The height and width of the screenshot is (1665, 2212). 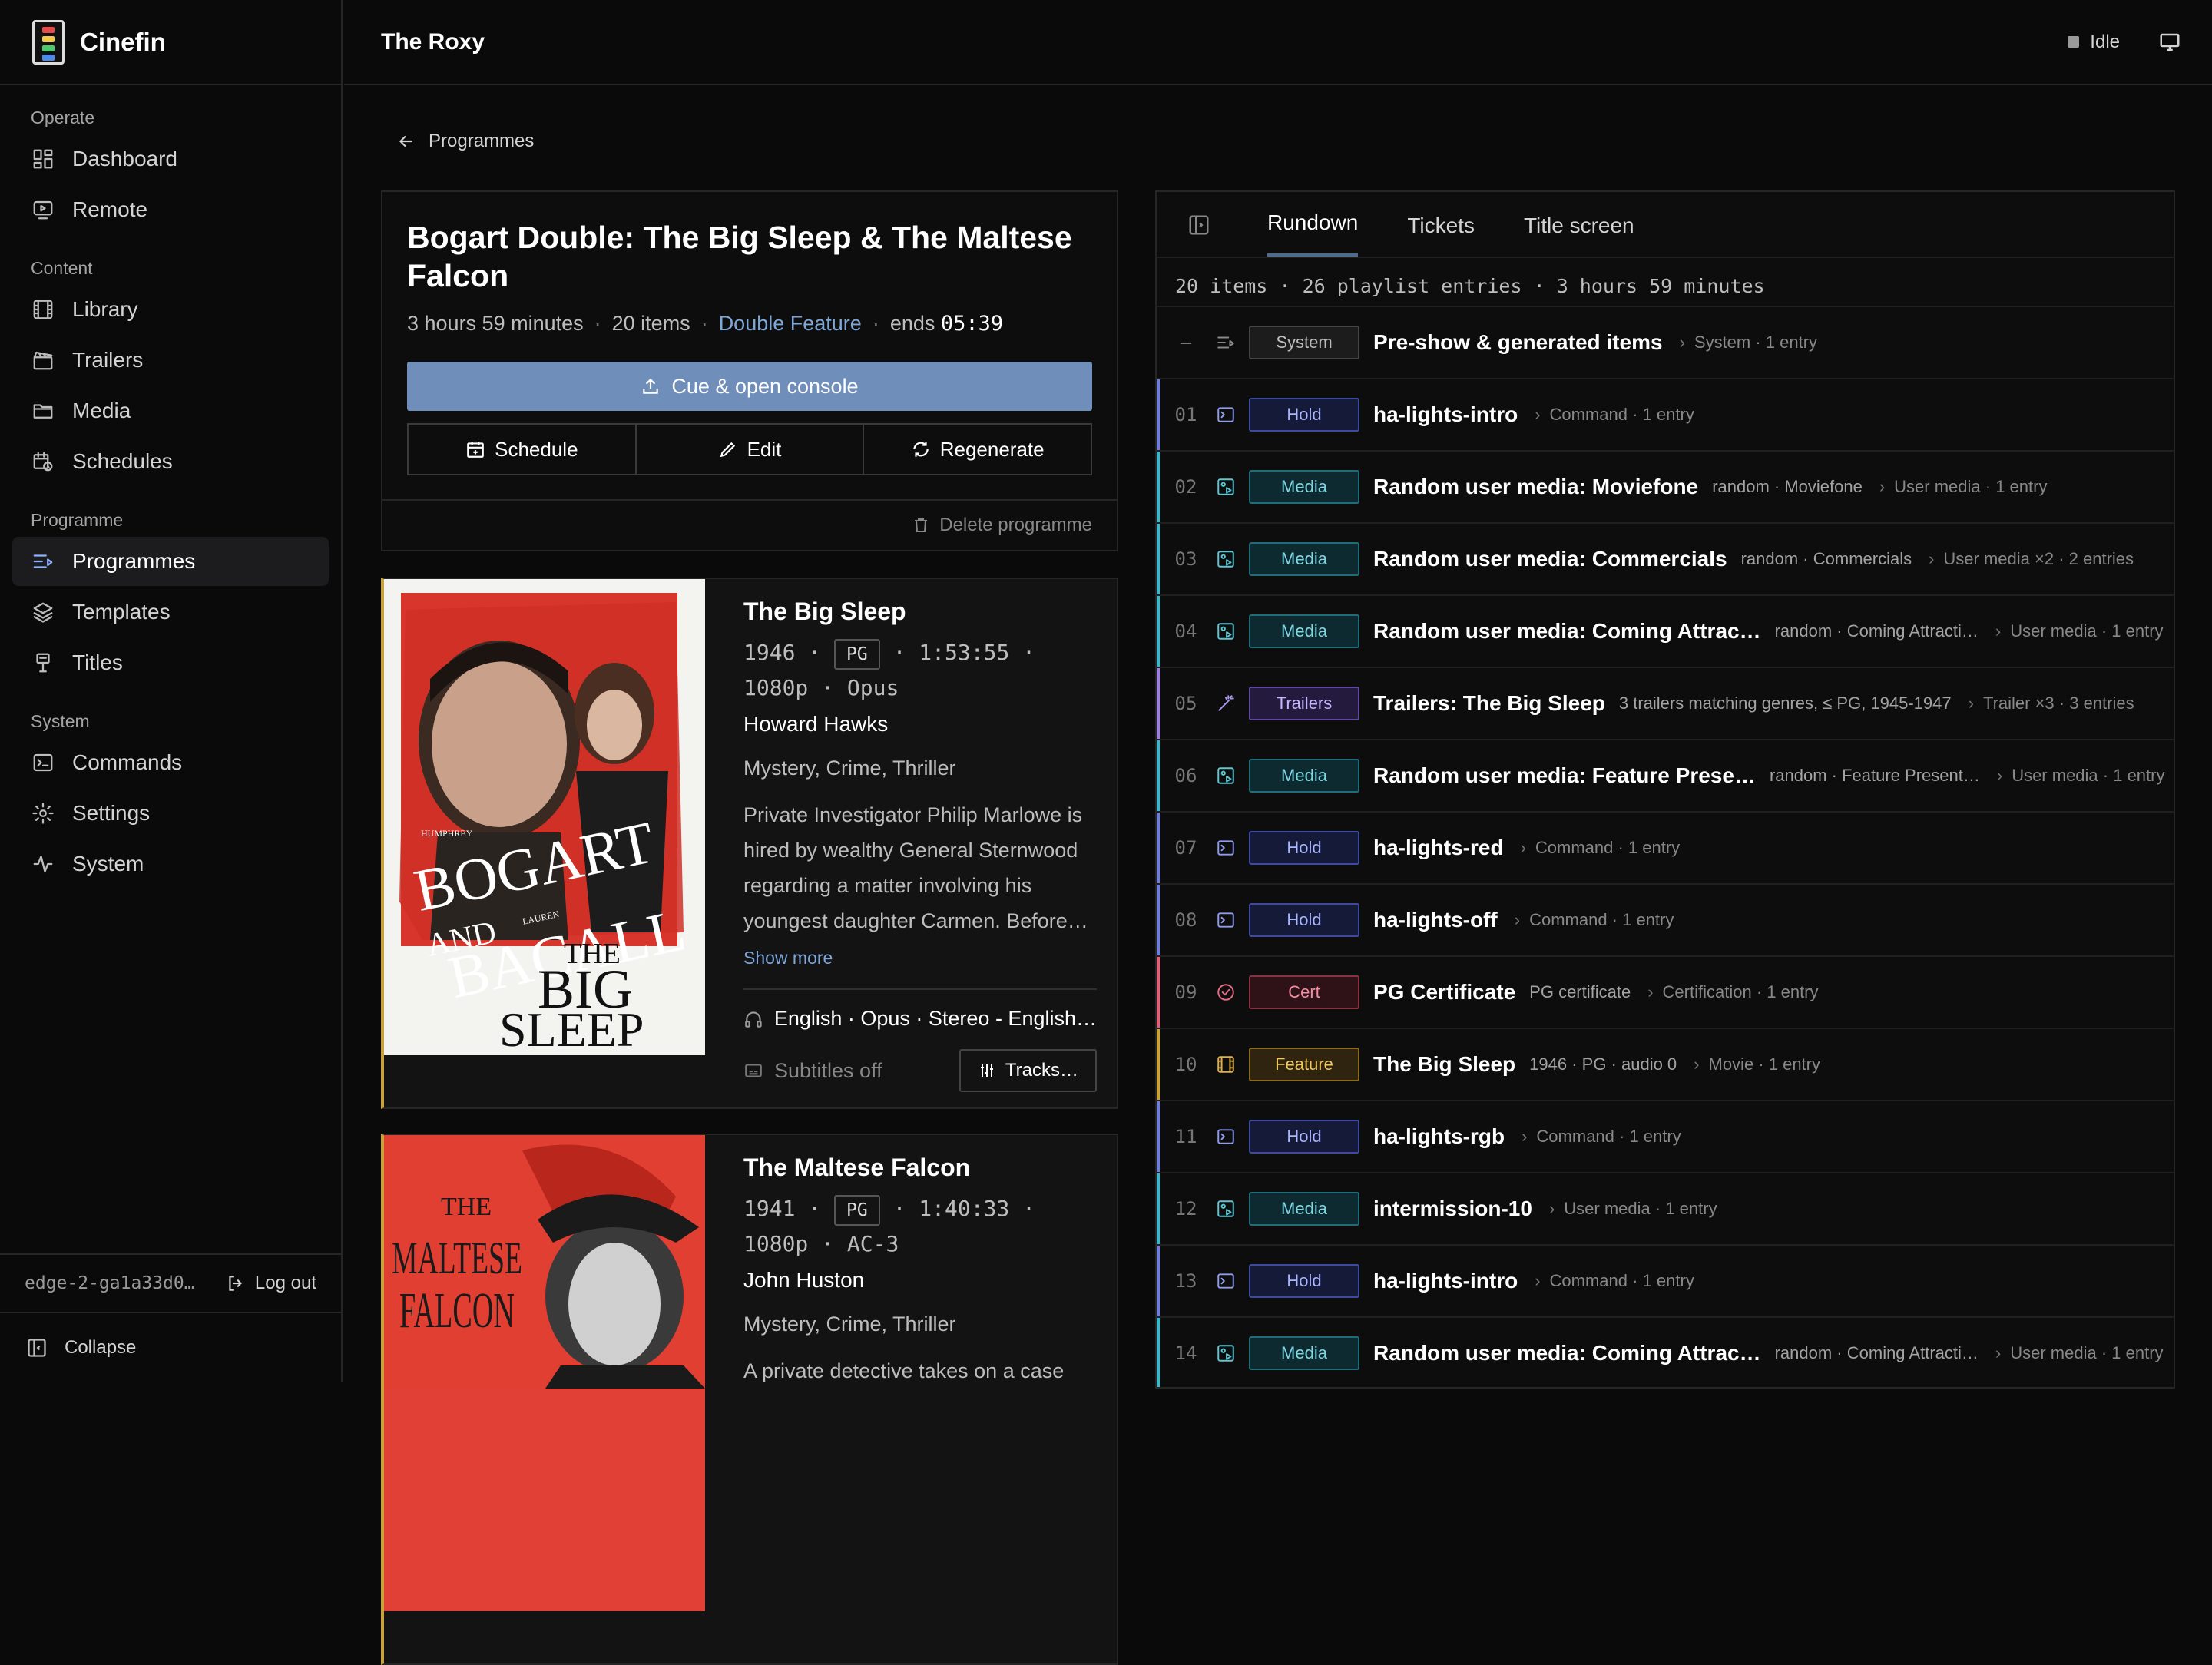 I want to click on sidebar-item-settings: Settings, so click(x=170, y=814).